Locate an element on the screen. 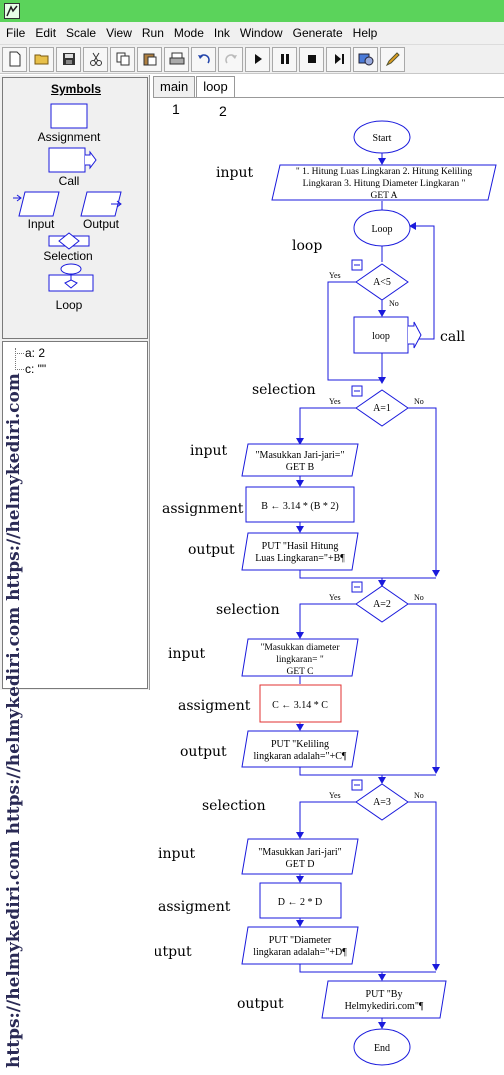  input-radius-block: "Masukkan Jari-jari=" GET B is located at coordinates (300, 460).